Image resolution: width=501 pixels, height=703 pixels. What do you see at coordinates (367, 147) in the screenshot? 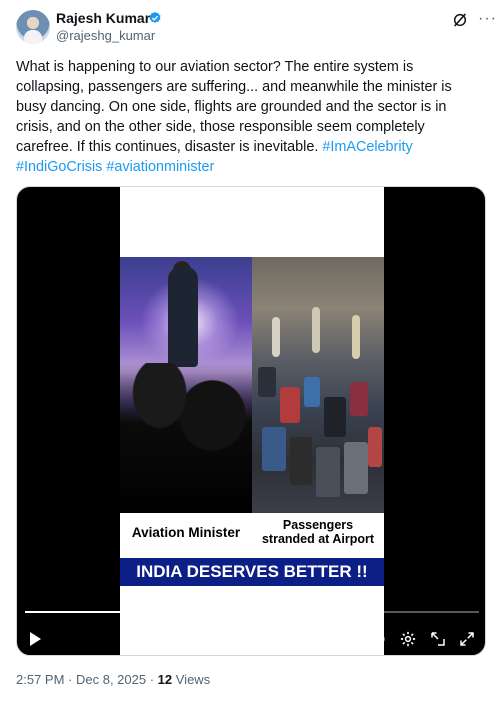
I see `hashtag-link: #ImACelebrity` at bounding box center [367, 147].